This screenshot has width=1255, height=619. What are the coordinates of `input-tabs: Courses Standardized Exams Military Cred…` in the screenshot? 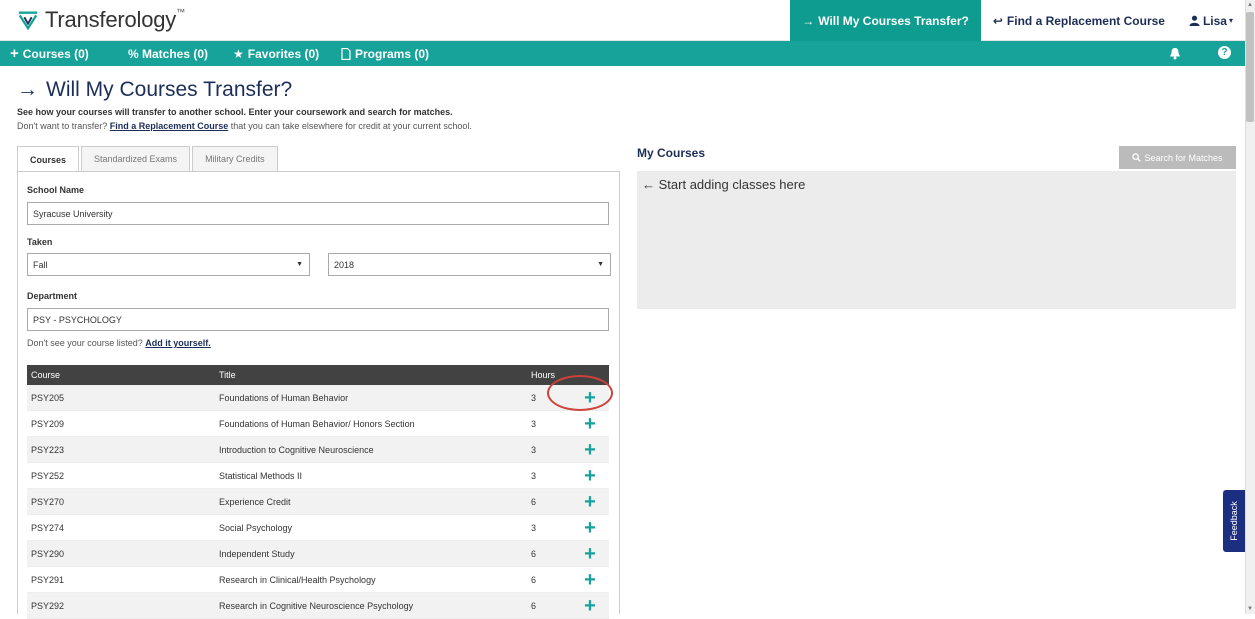 It's located at (148, 159).